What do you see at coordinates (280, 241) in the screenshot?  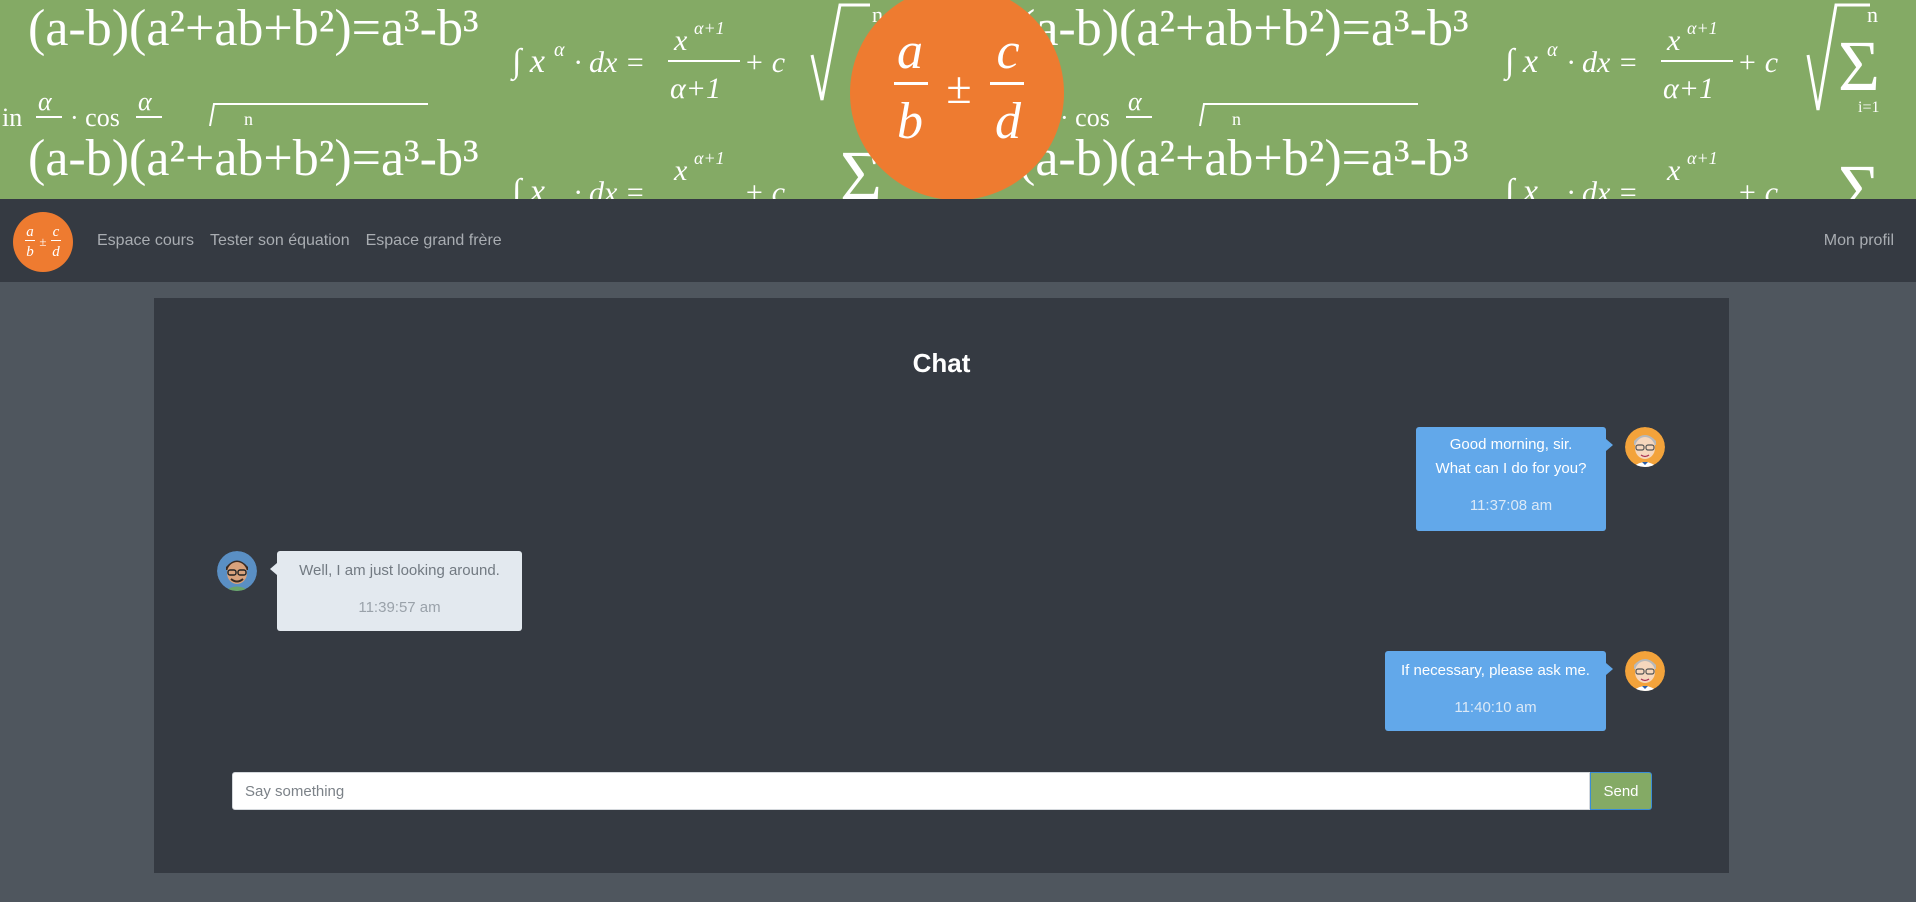 I see `nav-link-tester-equation: Tester son équation` at bounding box center [280, 241].